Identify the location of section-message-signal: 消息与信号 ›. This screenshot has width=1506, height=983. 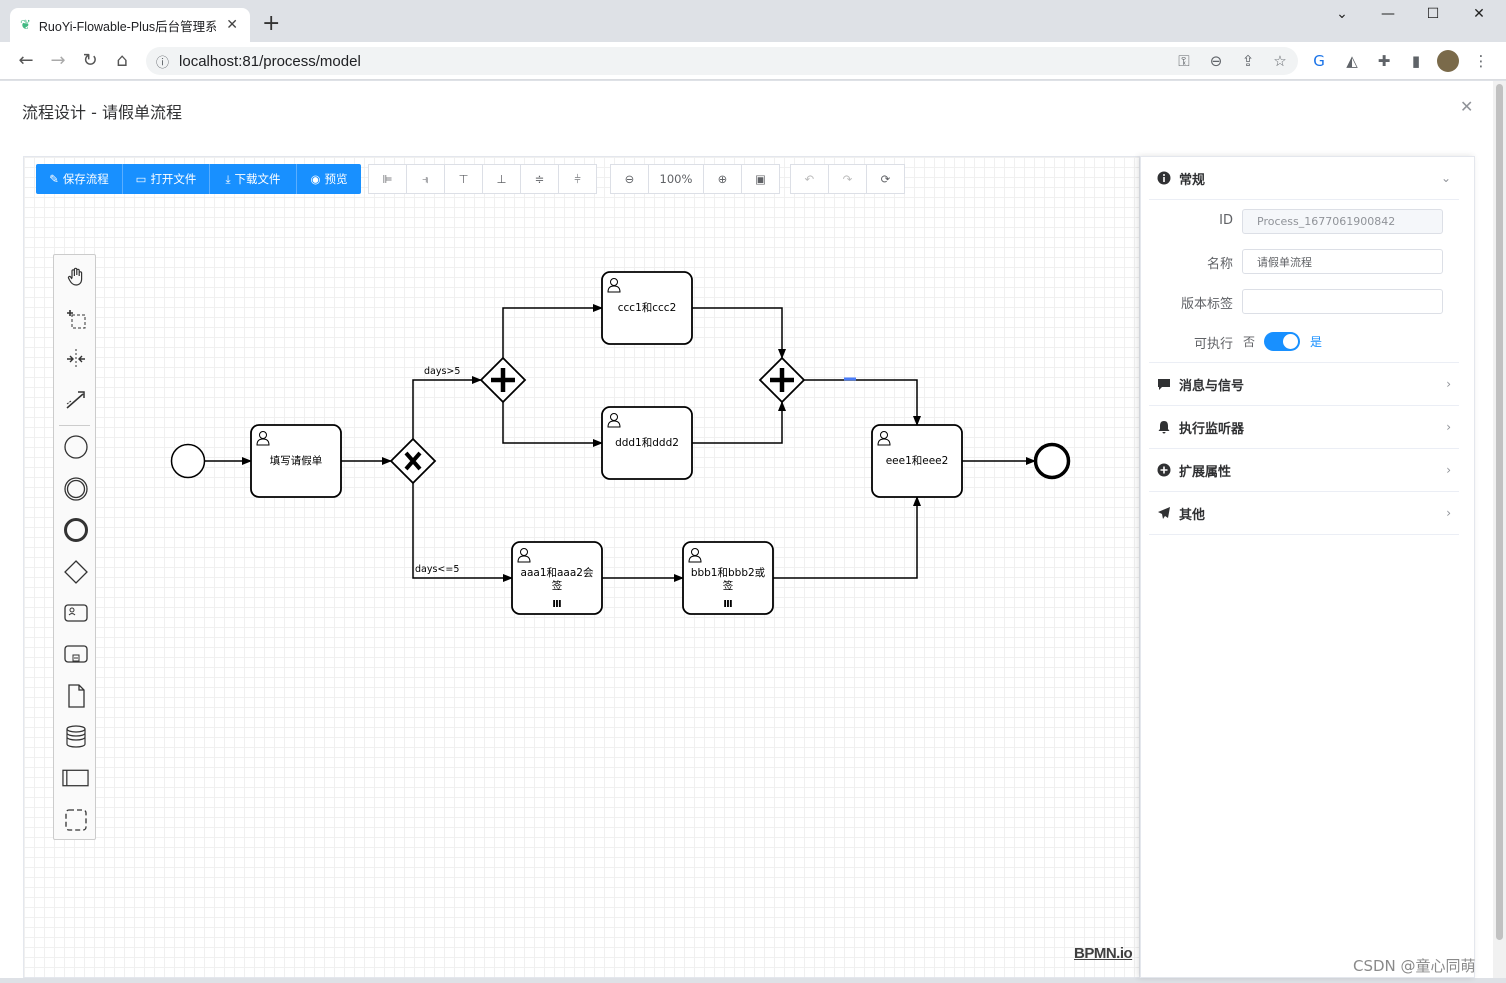
(1304, 384).